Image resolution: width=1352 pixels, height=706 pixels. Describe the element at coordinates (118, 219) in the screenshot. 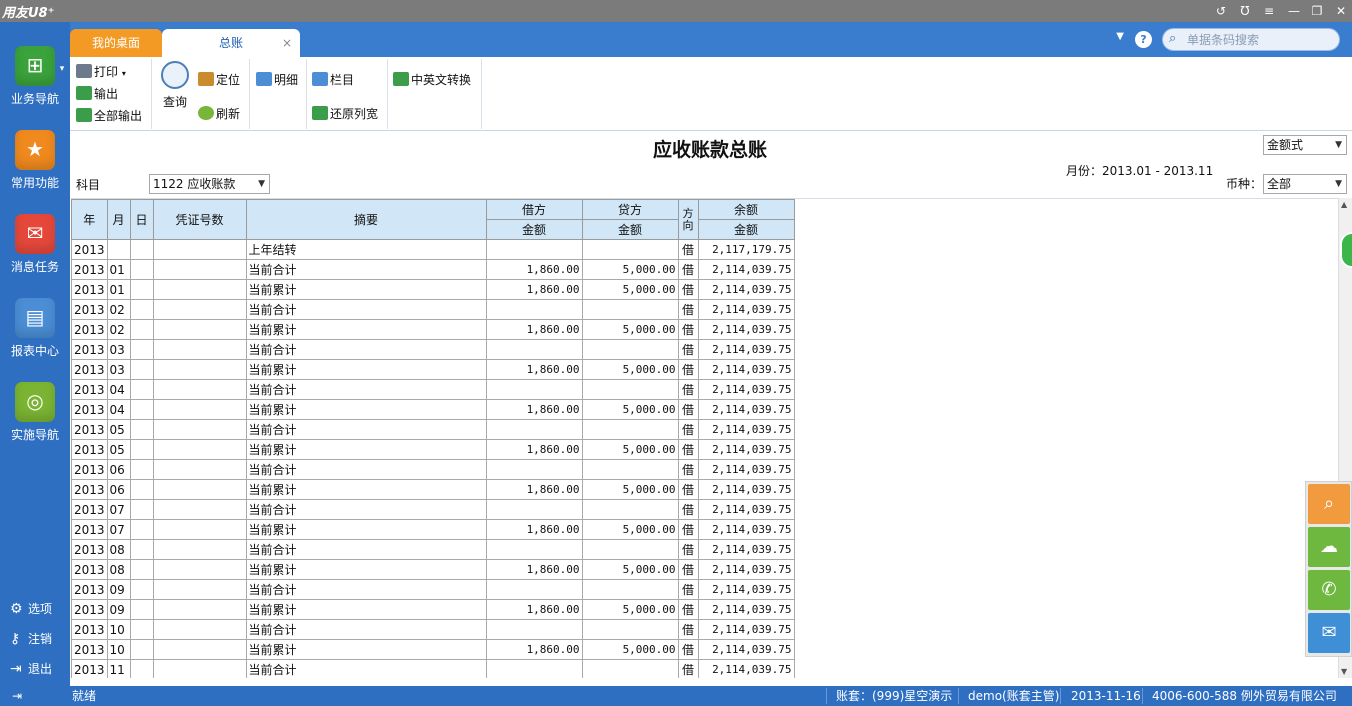

I see `header-month: 月` at that location.